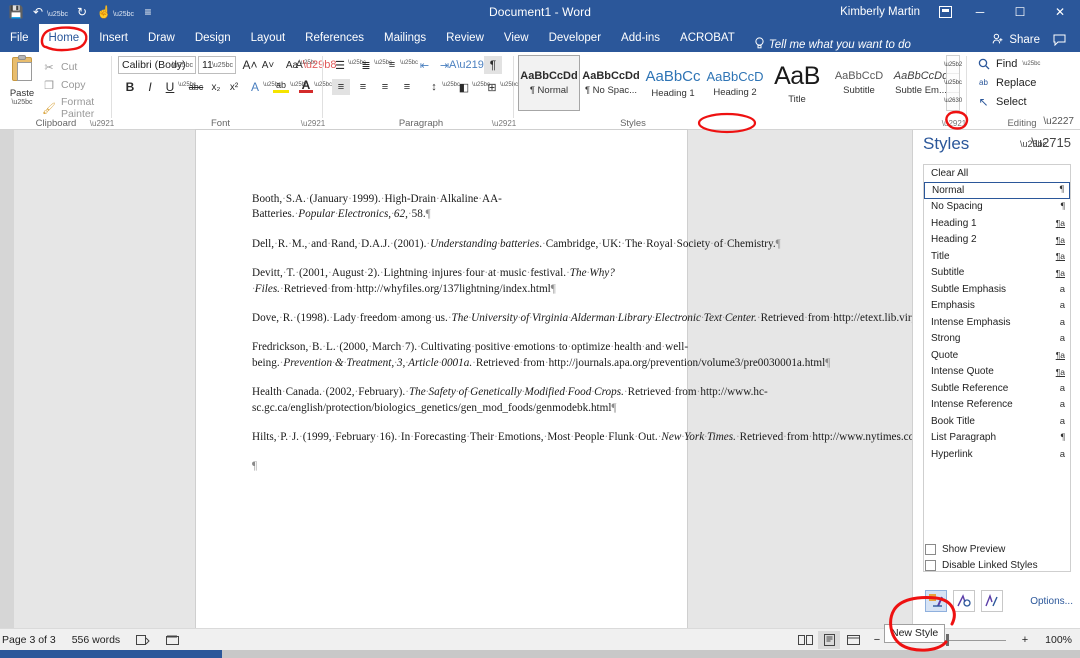  Describe the element at coordinates (340, 65) in the screenshot. I see `bullets-icon: ☰` at that location.